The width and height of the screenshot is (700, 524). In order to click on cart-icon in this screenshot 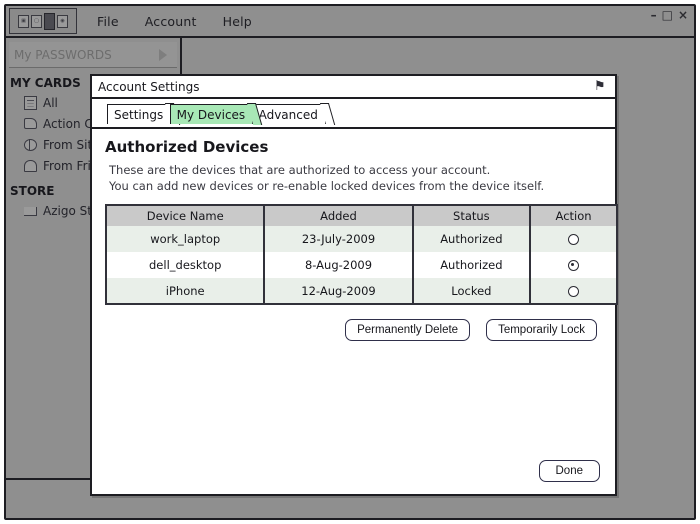, I will do `click(30, 211)`.